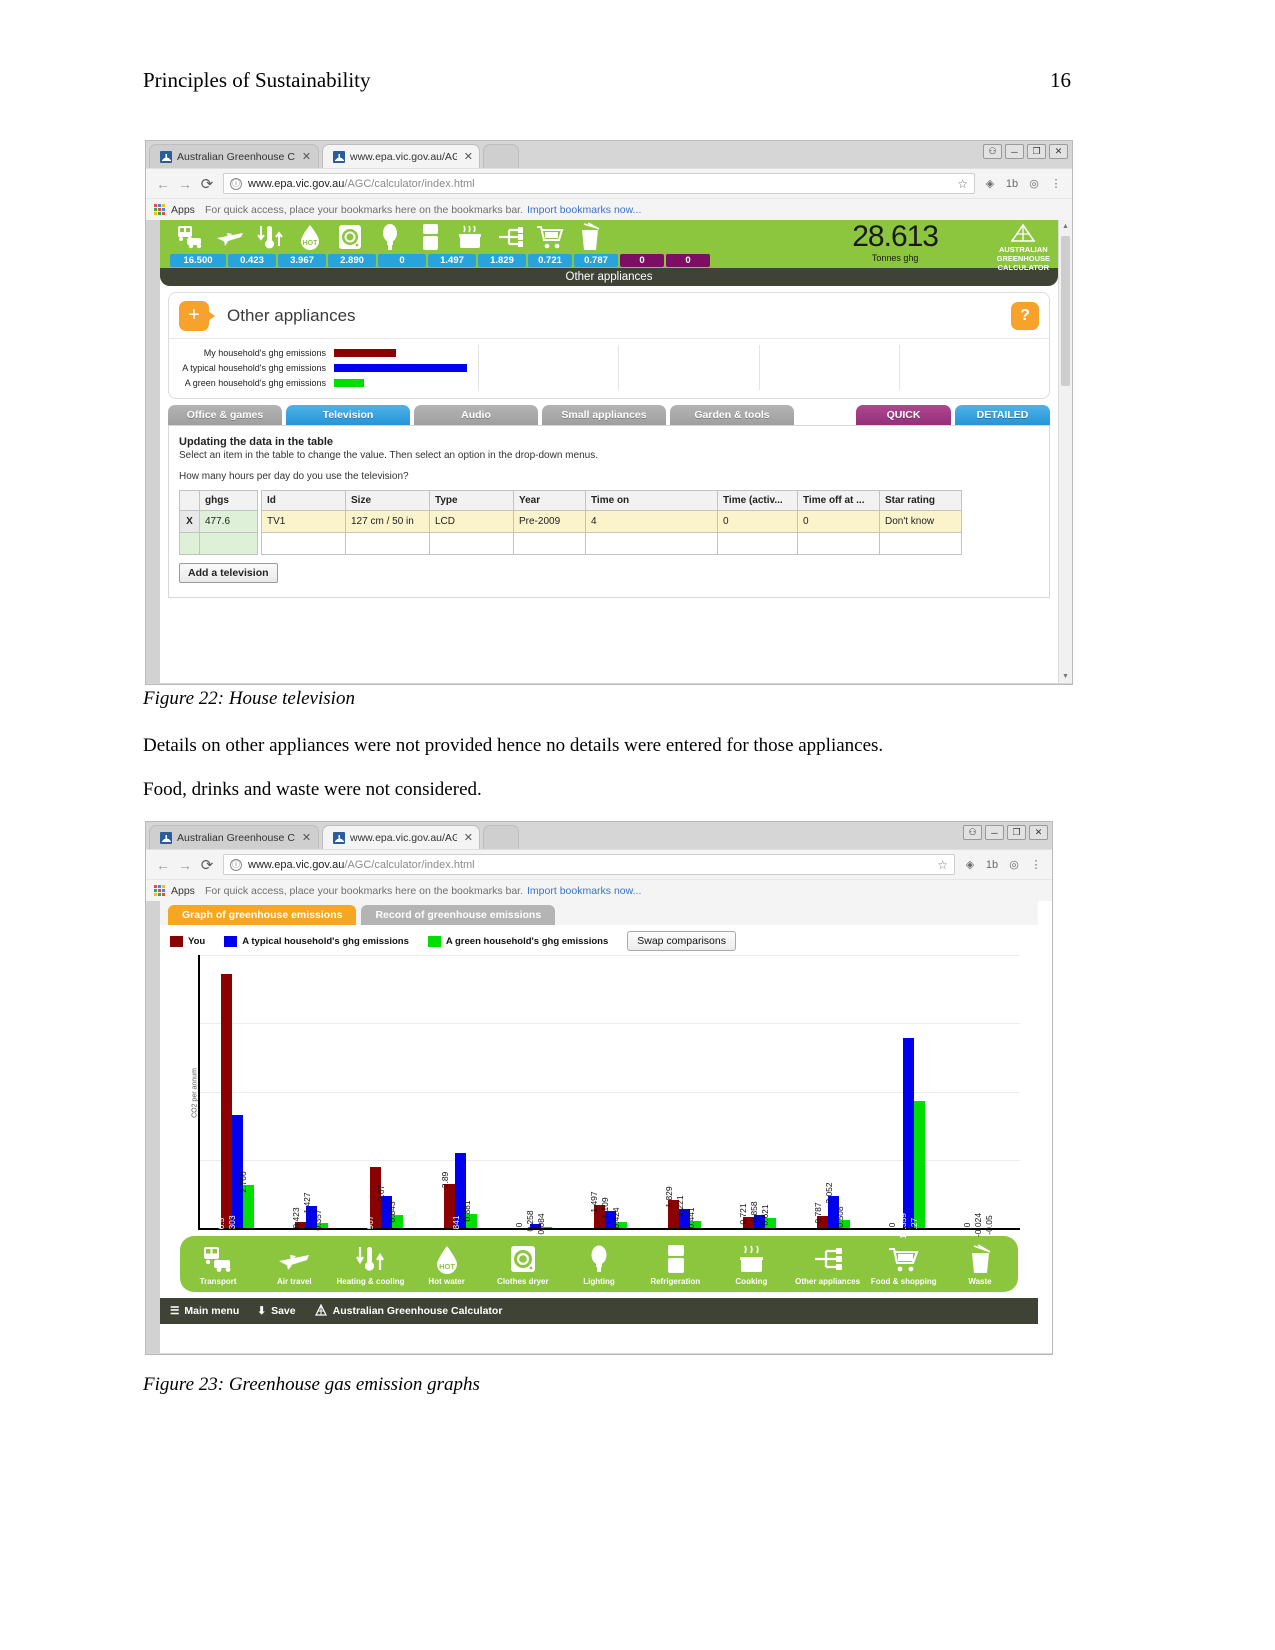  What do you see at coordinates (980, 1264) in the screenshot?
I see `category-waste: Waste` at bounding box center [980, 1264].